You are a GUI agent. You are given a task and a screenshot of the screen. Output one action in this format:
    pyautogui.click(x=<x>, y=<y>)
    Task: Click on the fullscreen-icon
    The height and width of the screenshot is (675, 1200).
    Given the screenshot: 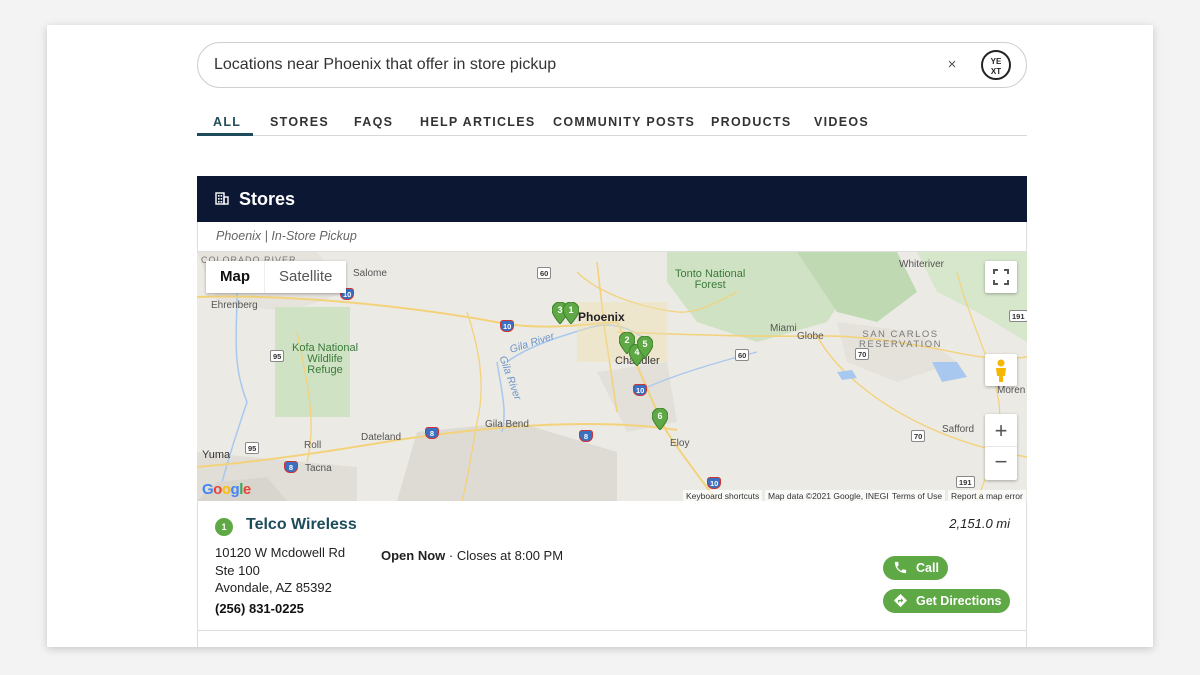 What is the action you would take?
    pyautogui.click(x=1001, y=277)
    